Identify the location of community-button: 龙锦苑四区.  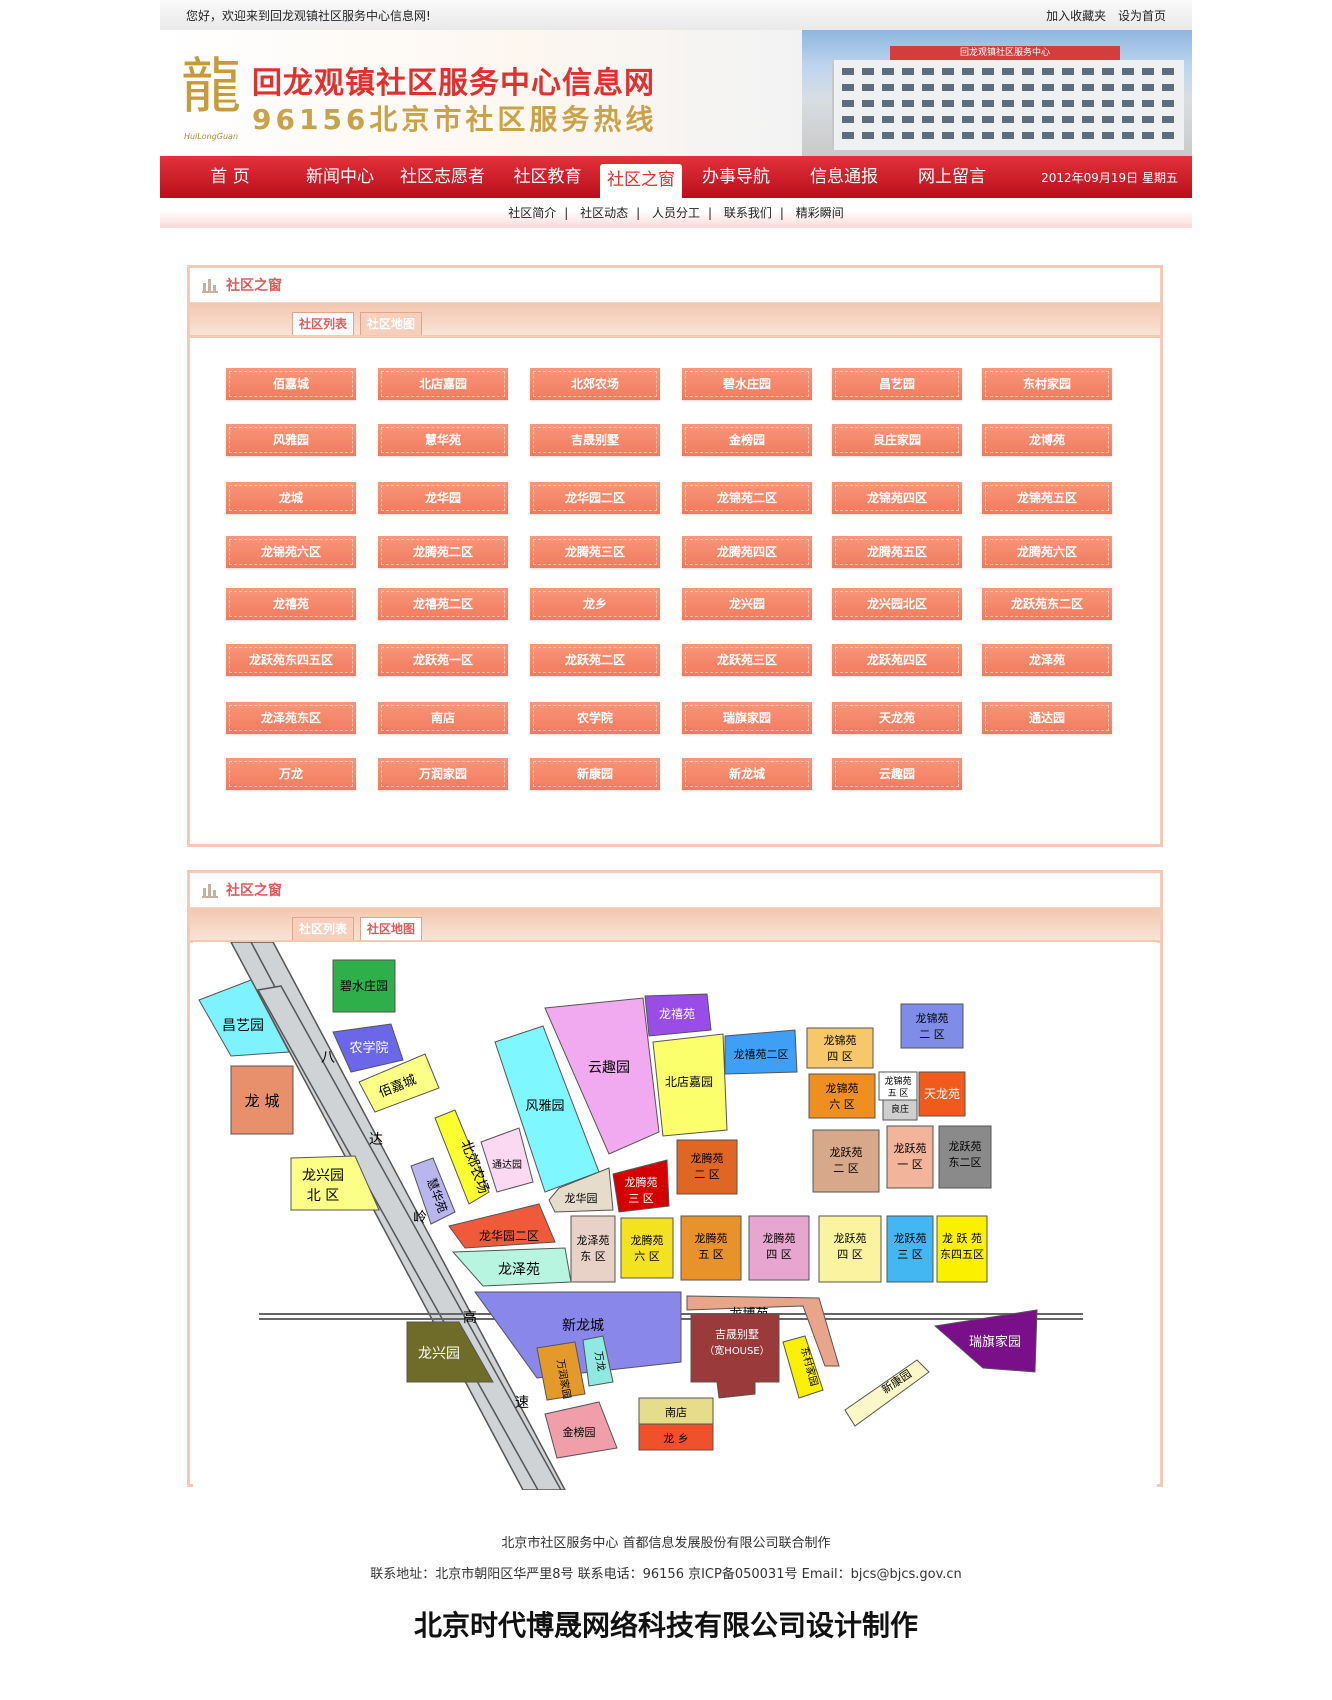
(897, 498).